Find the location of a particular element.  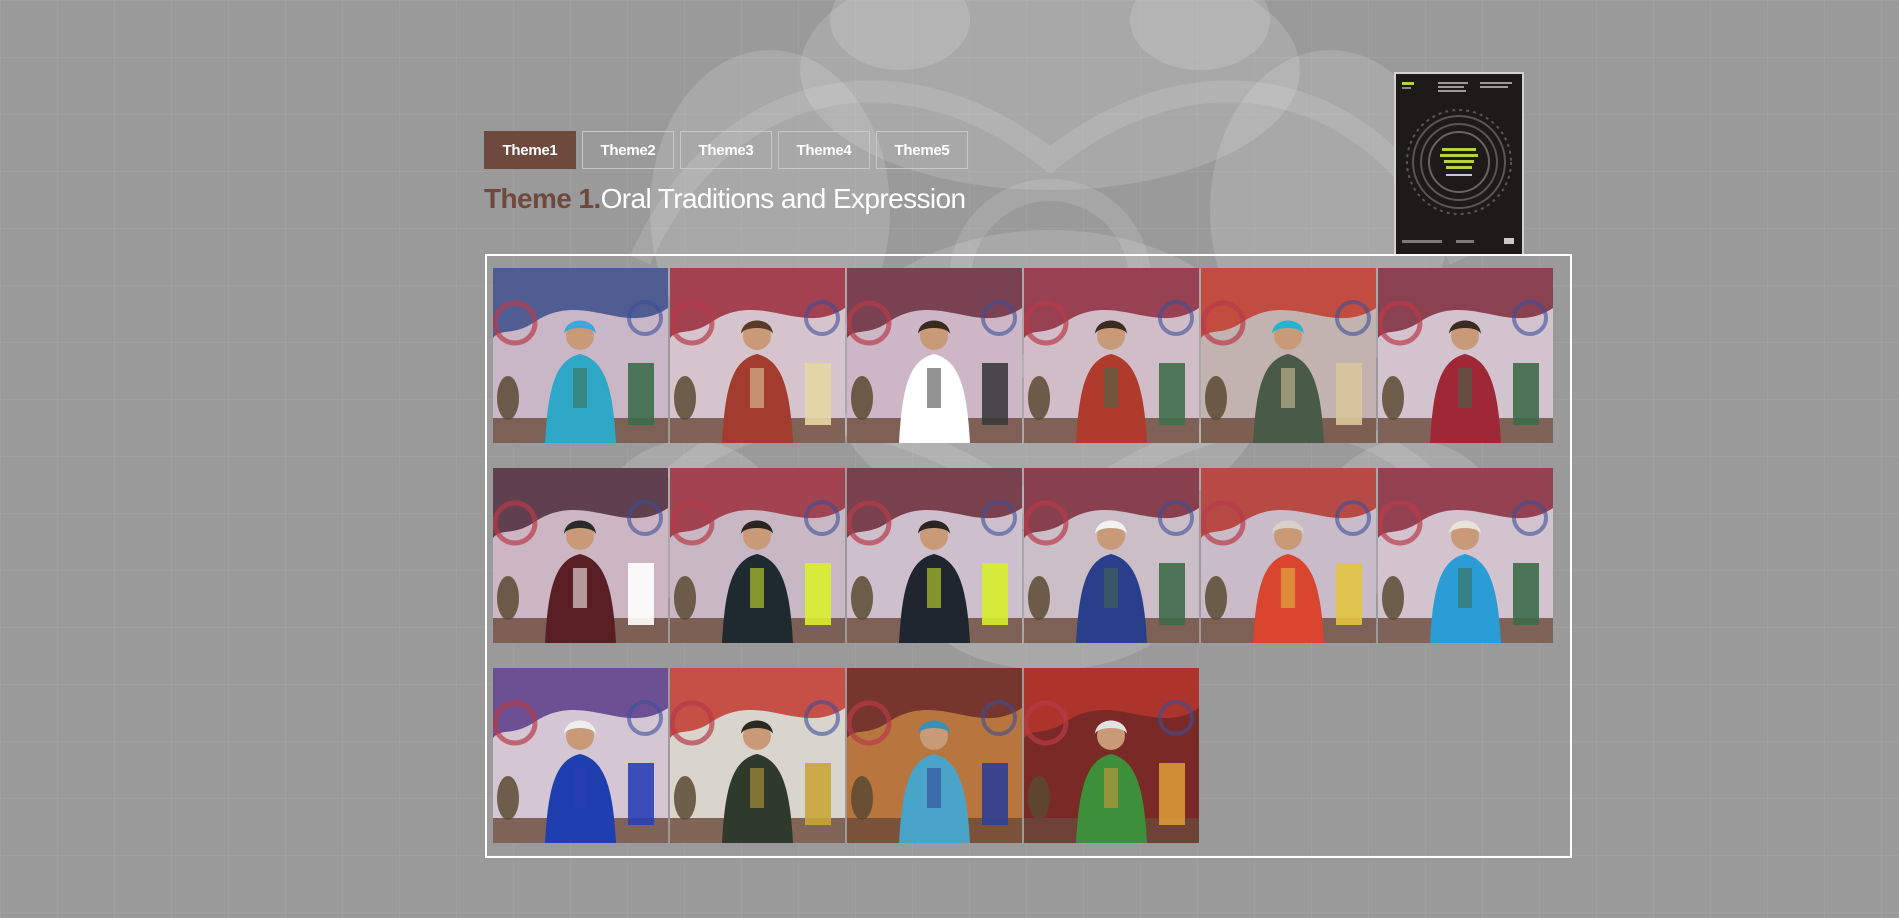

page-title-text: Oral Traditions and Expression is located at coordinates (783, 198).